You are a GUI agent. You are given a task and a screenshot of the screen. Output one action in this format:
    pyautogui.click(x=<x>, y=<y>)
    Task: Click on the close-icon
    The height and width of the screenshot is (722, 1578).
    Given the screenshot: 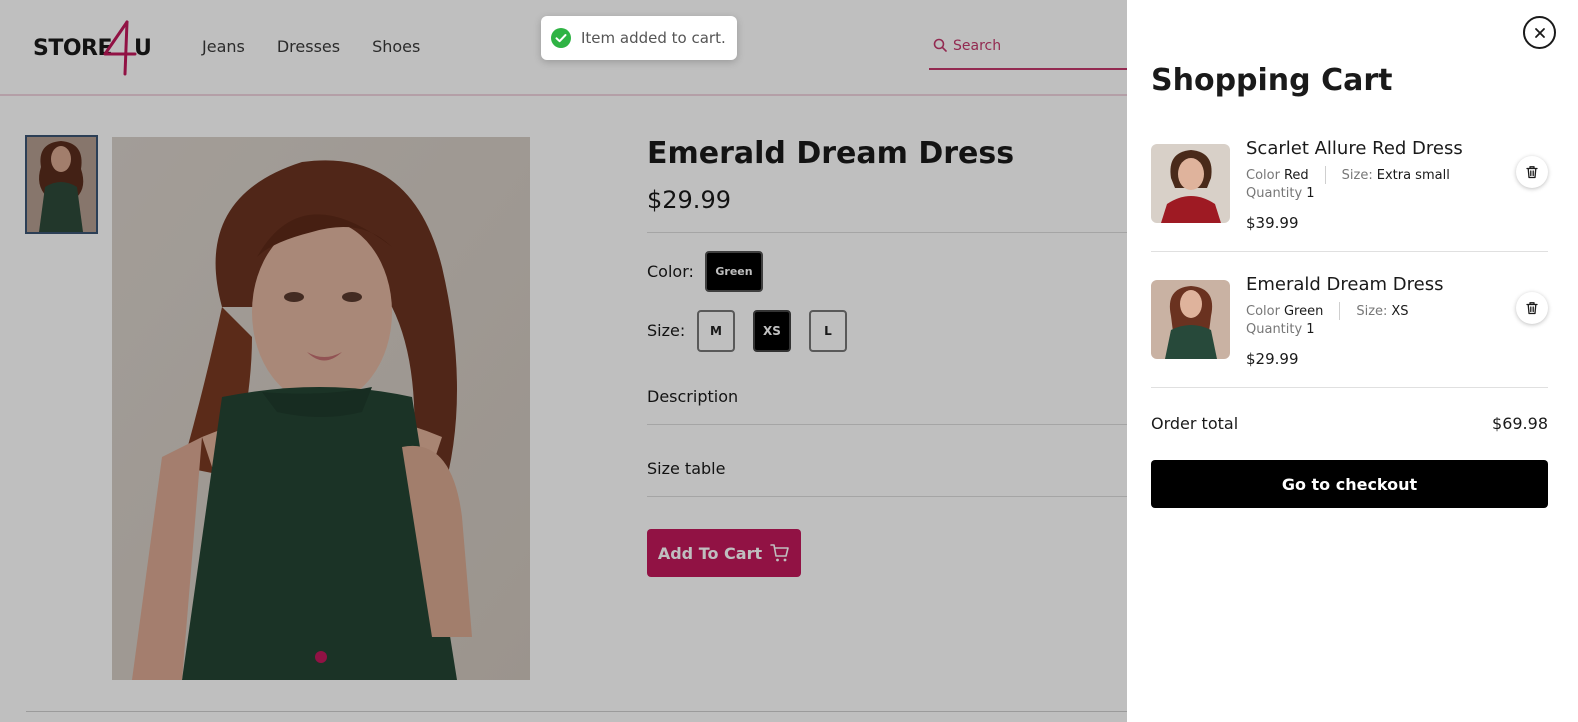 What is the action you would take?
    pyautogui.click(x=1539, y=32)
    